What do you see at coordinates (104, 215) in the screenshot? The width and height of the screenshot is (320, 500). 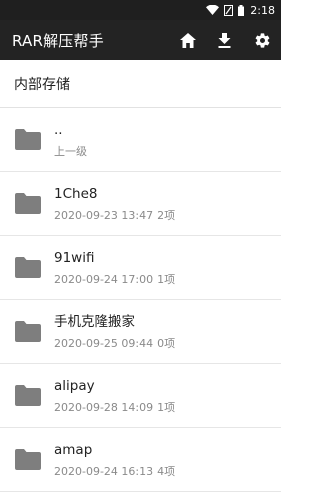 I see `file-date: 2020-09-23 13:47` at bounding box center [104, 215].